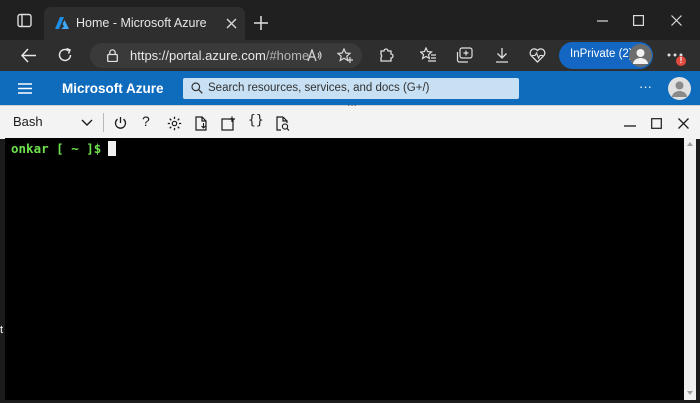 The width and height of the screenshot is (700, 403). I want to click on toolbar-divider, so click(103, 122).